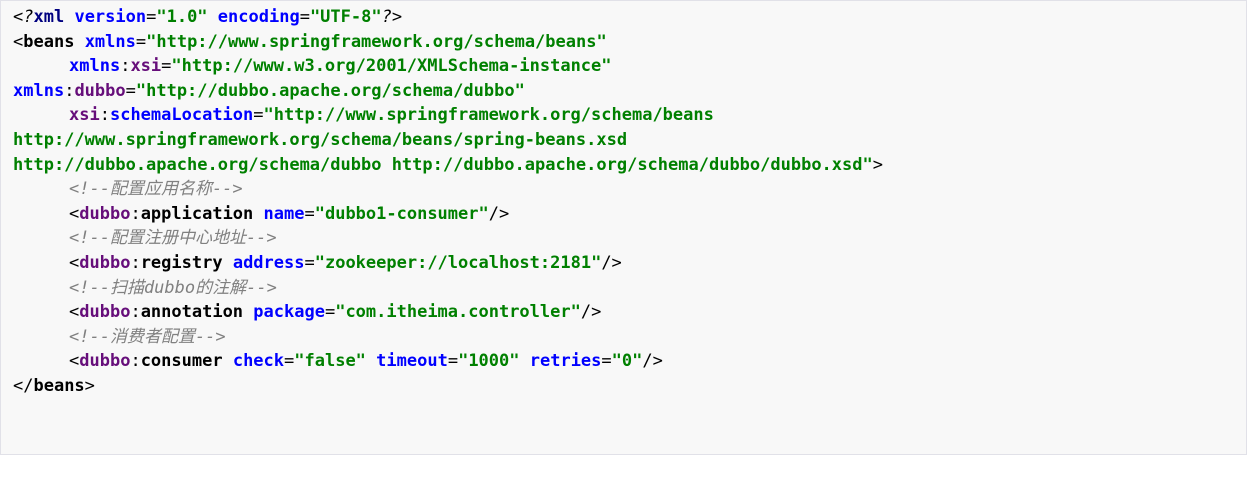  I want to click on code-token-comment: <!--消费者配置-->, so click(147, 336).